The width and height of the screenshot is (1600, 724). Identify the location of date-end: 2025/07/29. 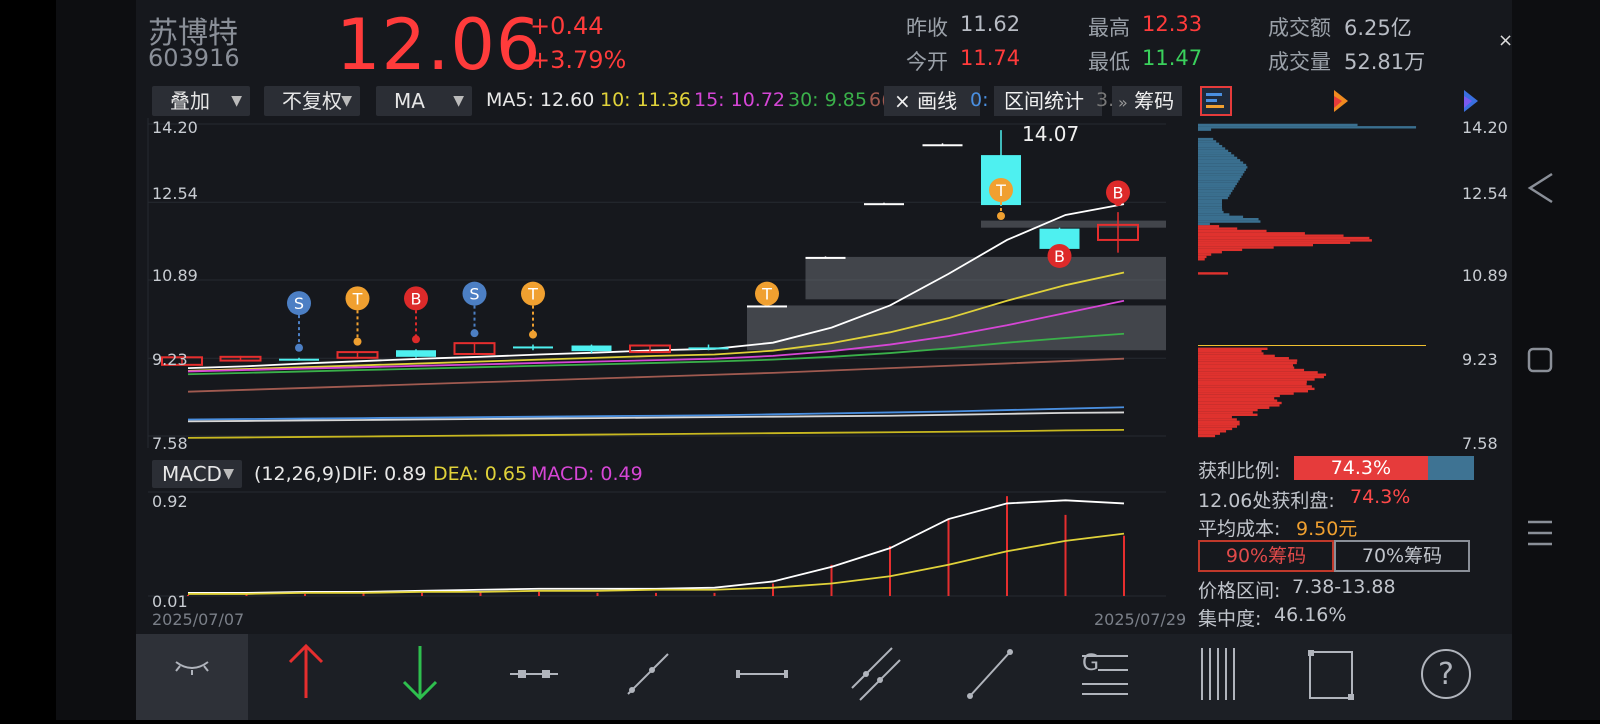
(1140, 619).